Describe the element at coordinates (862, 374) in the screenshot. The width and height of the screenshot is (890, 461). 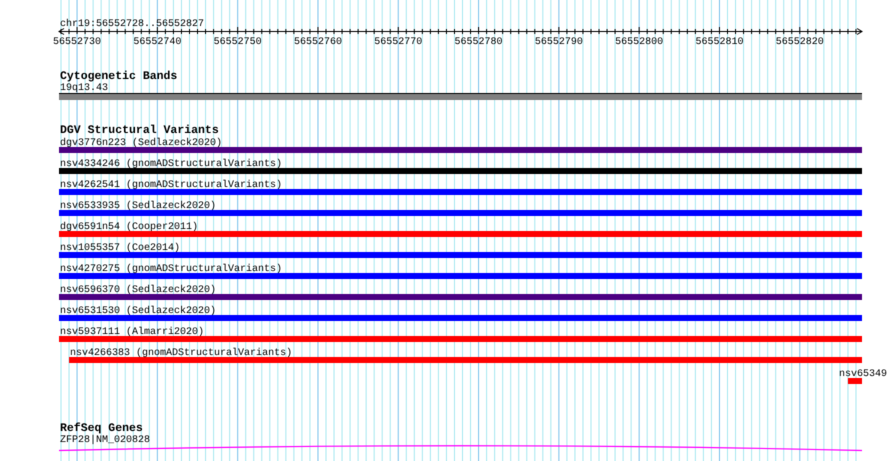
I see `feature-label: nsv65349` at that location.